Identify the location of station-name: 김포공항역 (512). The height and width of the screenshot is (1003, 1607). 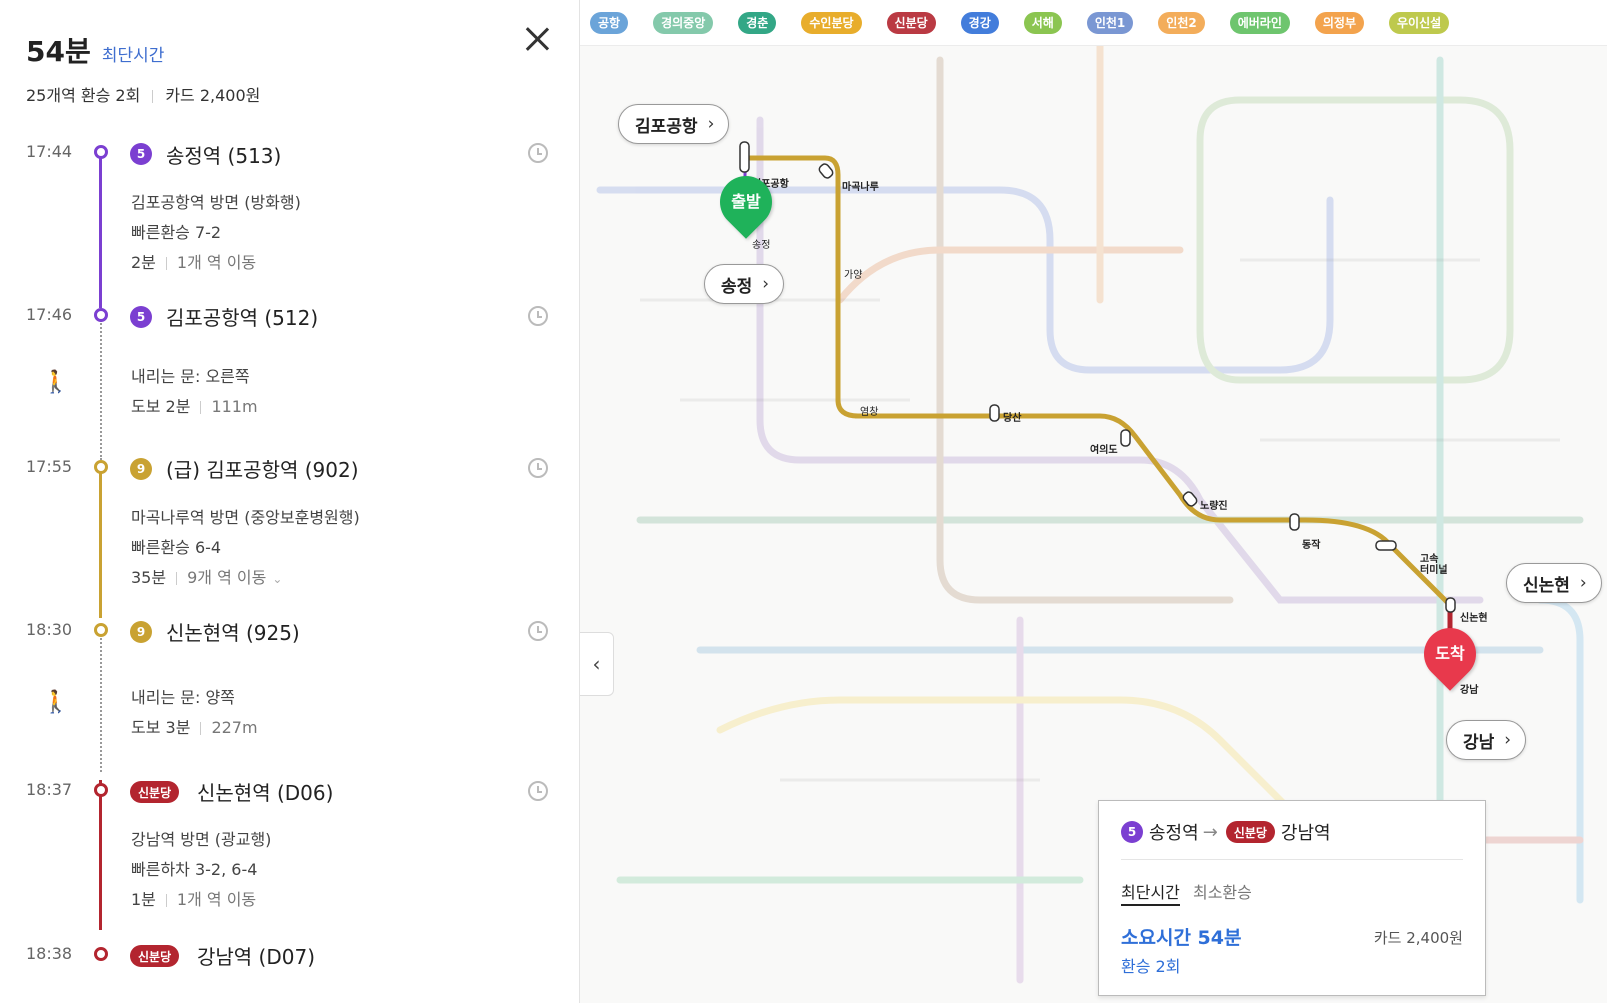
(242, 316).